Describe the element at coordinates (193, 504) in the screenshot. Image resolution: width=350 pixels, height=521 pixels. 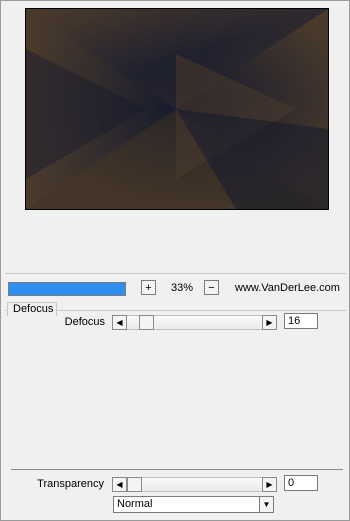
I see `blend-mode-select: Normal ▼` at that location.